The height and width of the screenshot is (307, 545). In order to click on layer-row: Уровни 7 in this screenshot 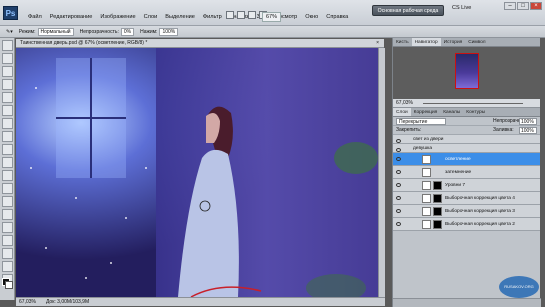, I will do `click(466, 185)`.